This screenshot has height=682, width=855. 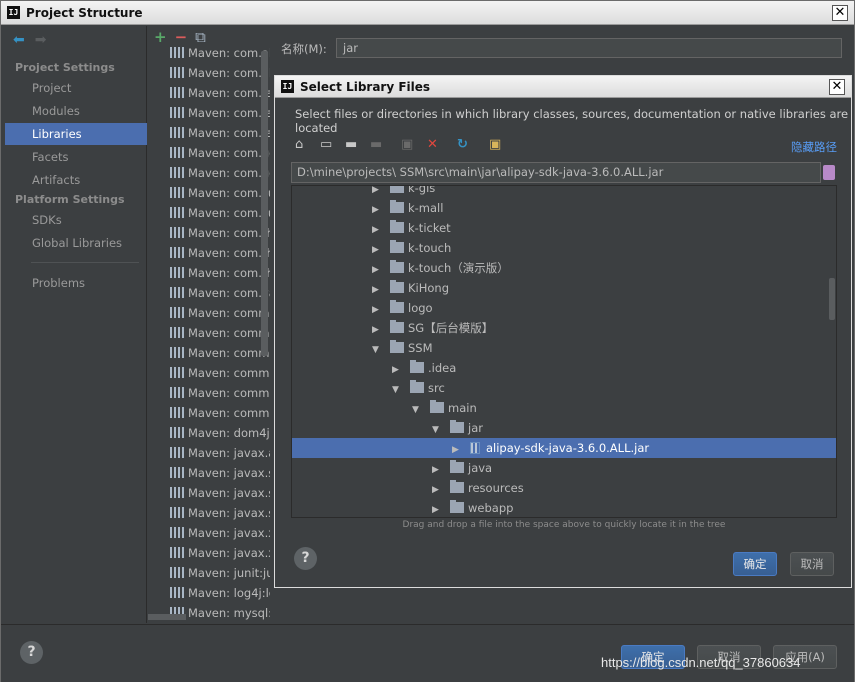 I want to click on module-folder-icon: ▬, so click(x=376, y=145).